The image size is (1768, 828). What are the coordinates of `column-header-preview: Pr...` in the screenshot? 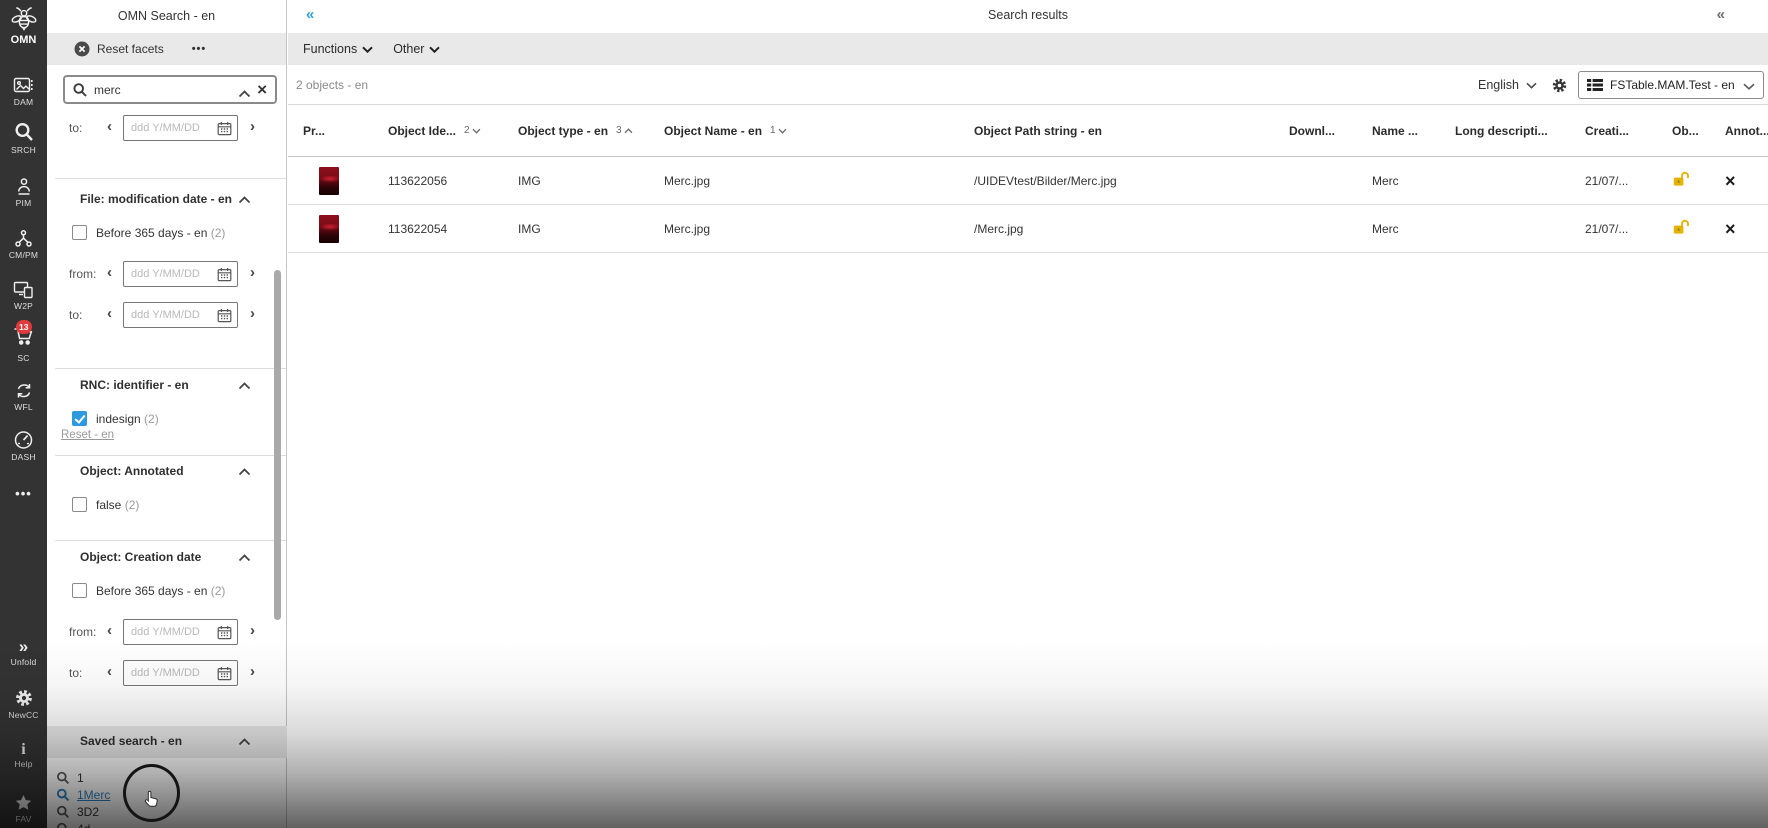 It's located at (338, 131).